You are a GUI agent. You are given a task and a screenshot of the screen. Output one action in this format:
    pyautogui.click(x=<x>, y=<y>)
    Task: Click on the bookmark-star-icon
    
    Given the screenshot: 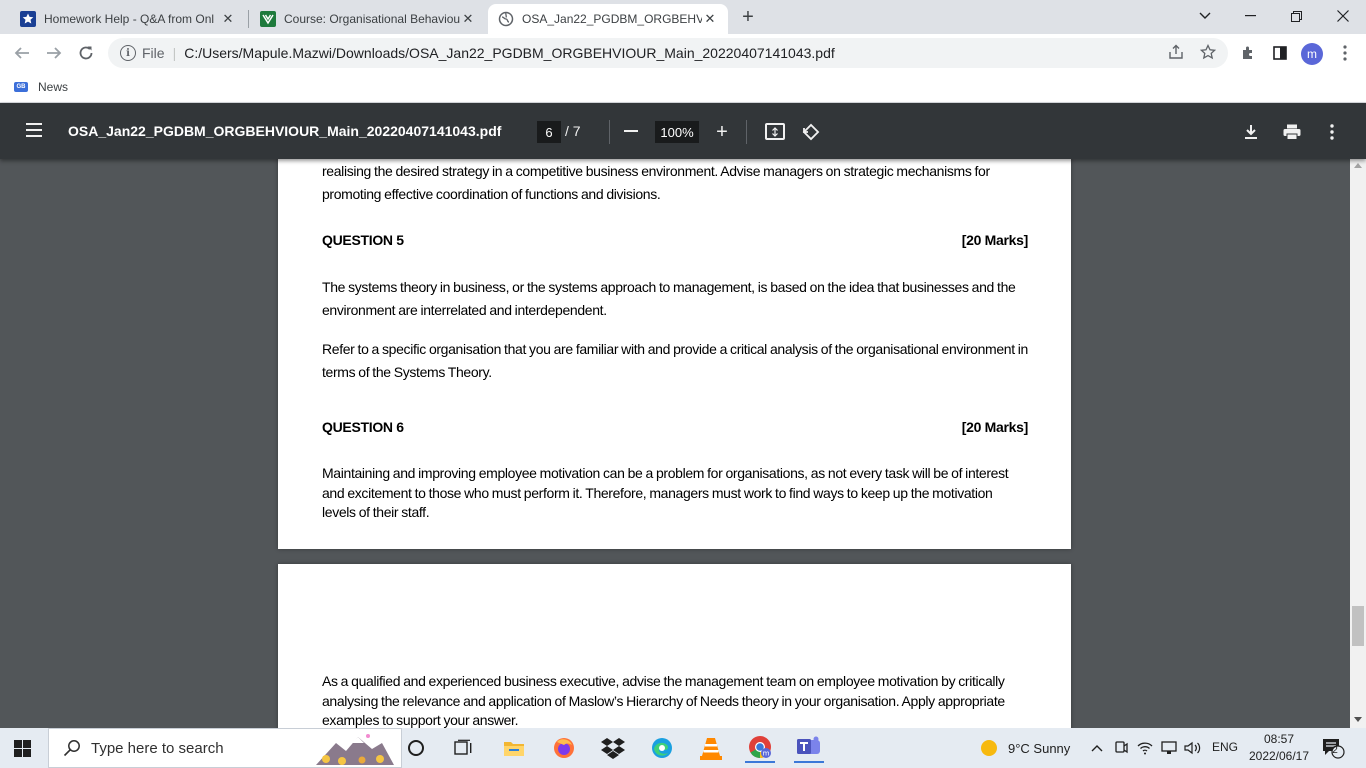 What is the action you would take?
    pyautogui.click(x=1208, y=52)
    